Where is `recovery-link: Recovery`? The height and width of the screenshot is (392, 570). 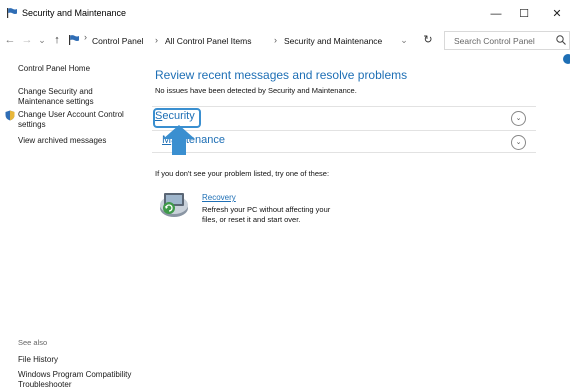 recovery-link: Recovery is located at coordinates (219, 197).